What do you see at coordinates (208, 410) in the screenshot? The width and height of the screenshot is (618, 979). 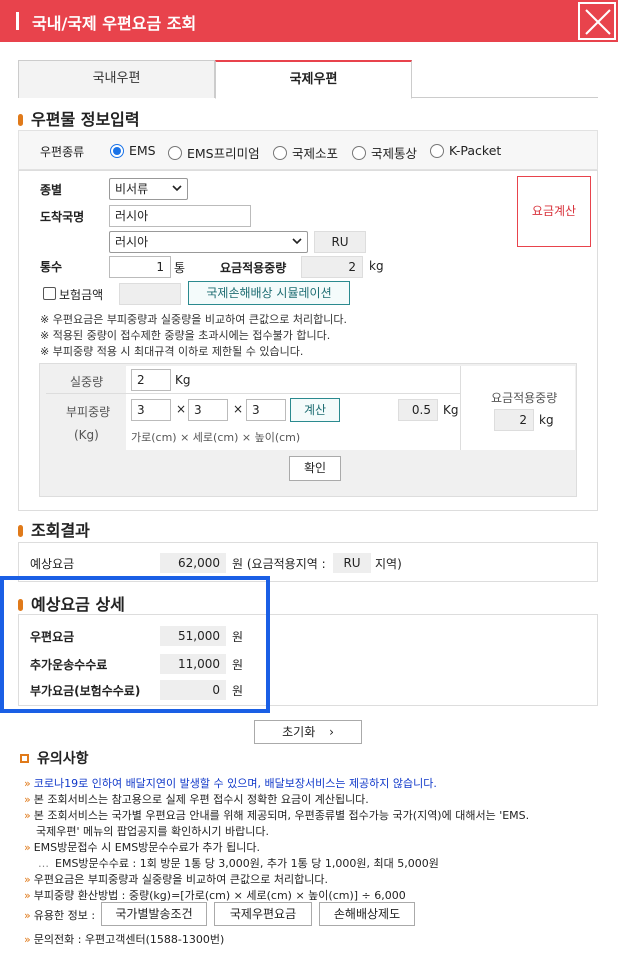 I see `dim-depth-input: 3` at bounding box center [208, 410].